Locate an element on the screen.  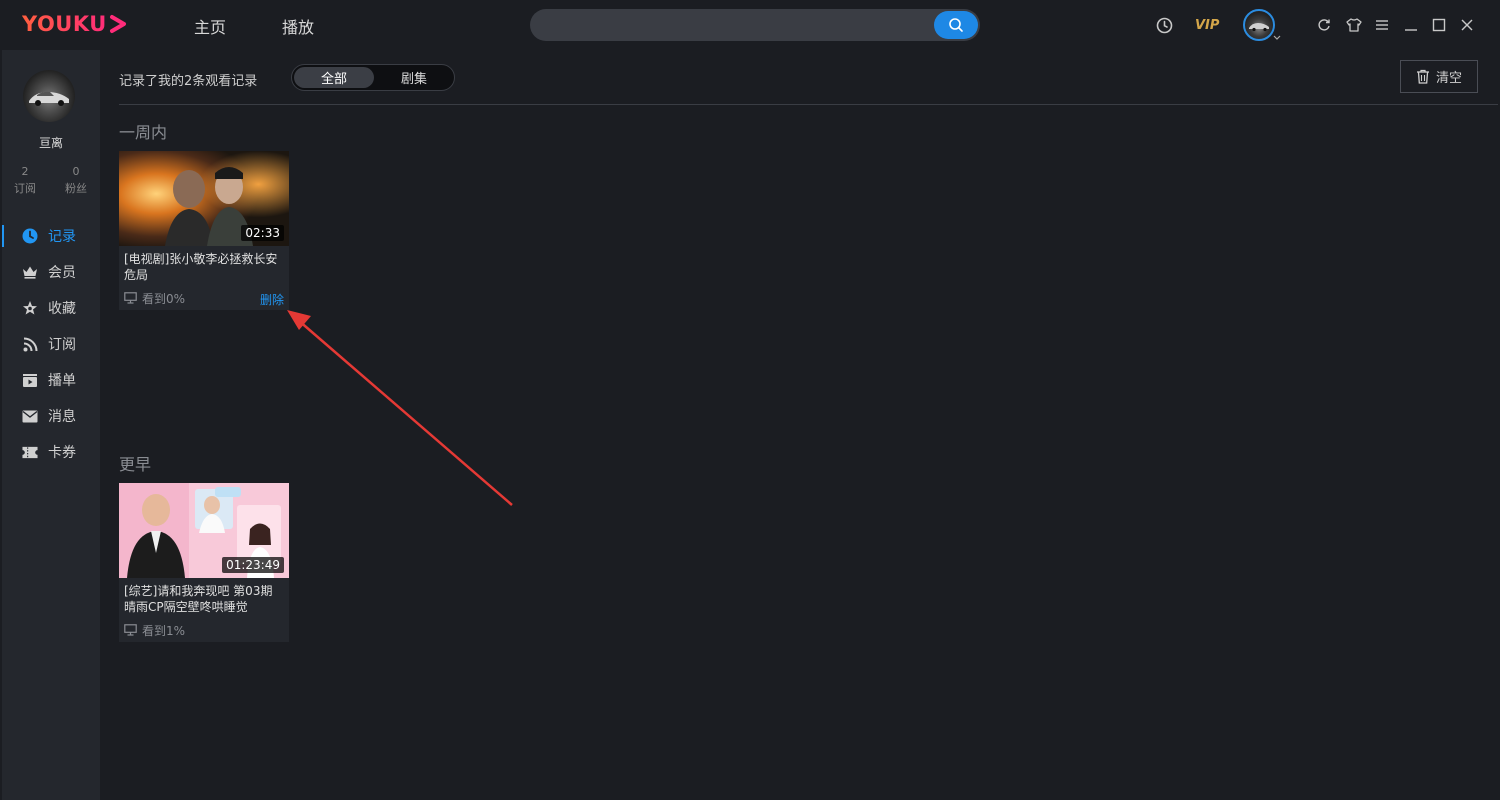
followers-count: 0 is located at coordinates (76, 171).